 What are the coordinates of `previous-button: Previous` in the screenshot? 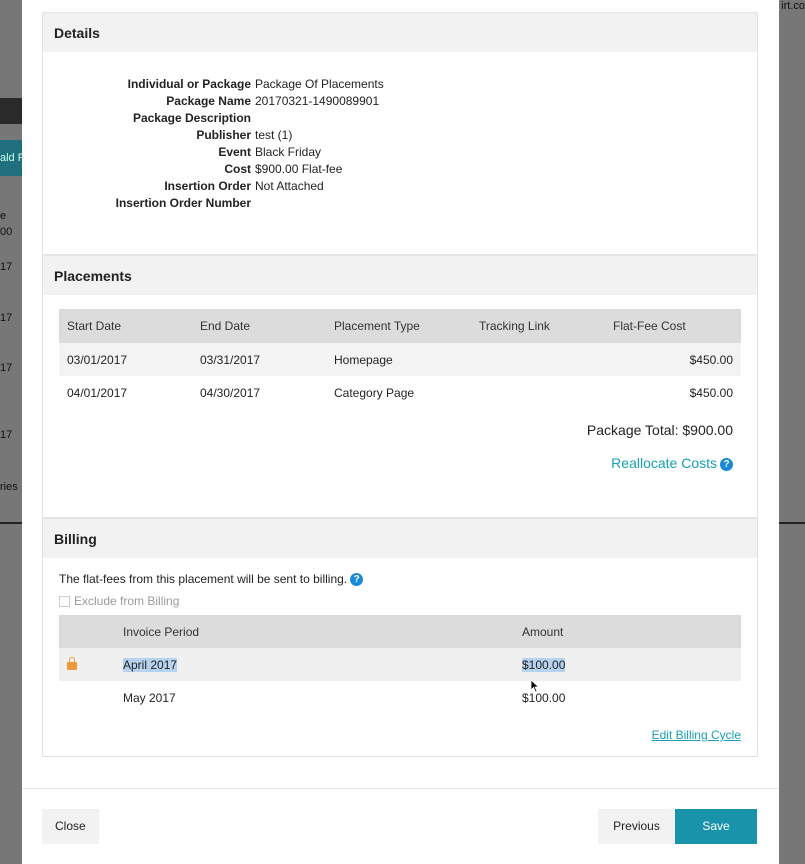 It's located at (636, 826).